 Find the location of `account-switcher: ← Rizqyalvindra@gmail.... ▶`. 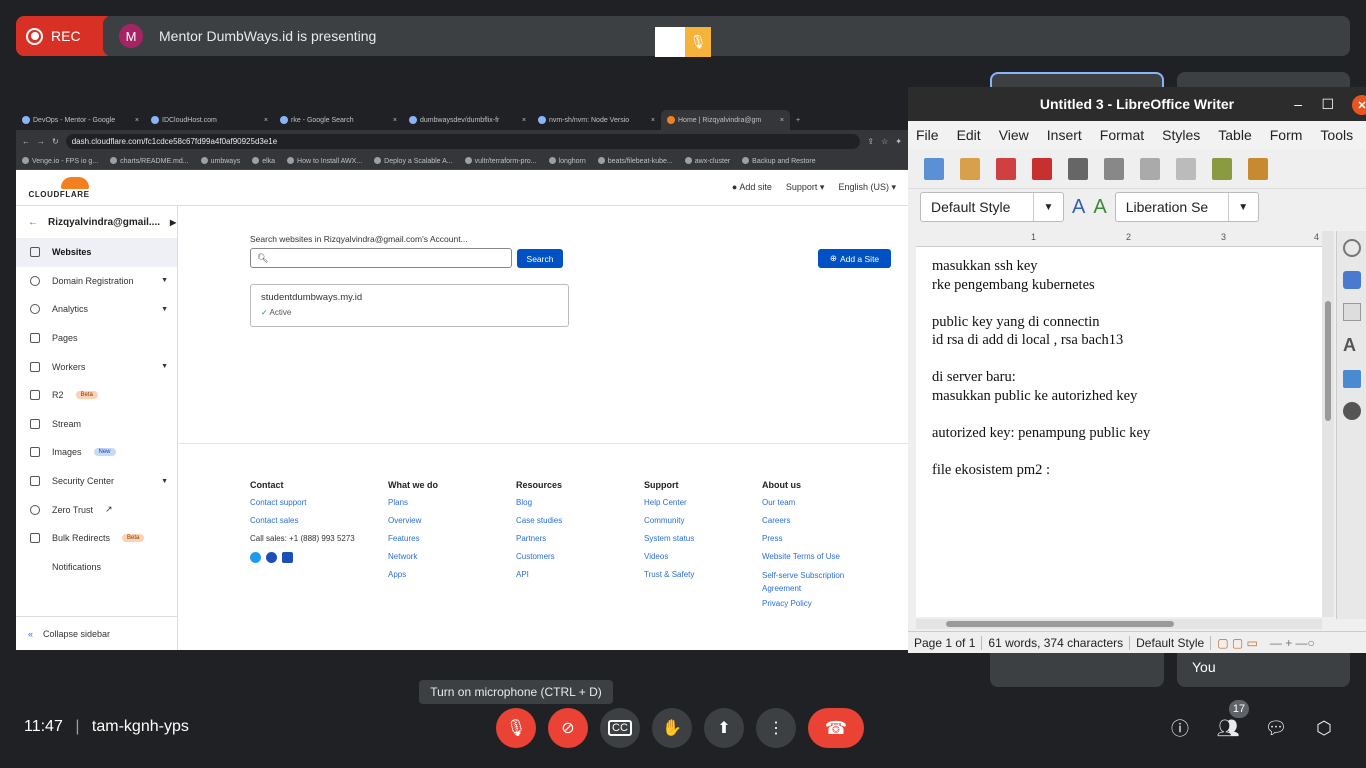

account-switcher: ← Rizqyalvindra@gmail.... ▶ is located at coordinates (96, 222).